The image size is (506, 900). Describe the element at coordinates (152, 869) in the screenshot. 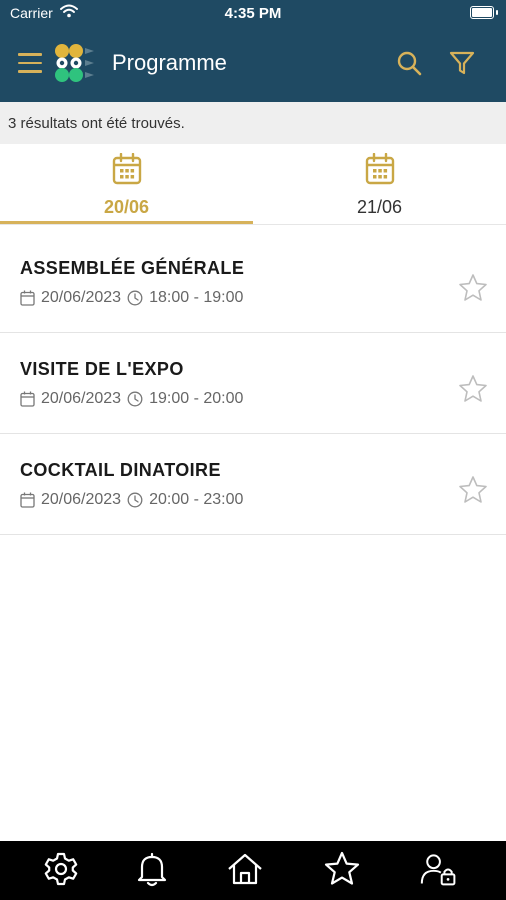

I see `bell-icon` at that location.